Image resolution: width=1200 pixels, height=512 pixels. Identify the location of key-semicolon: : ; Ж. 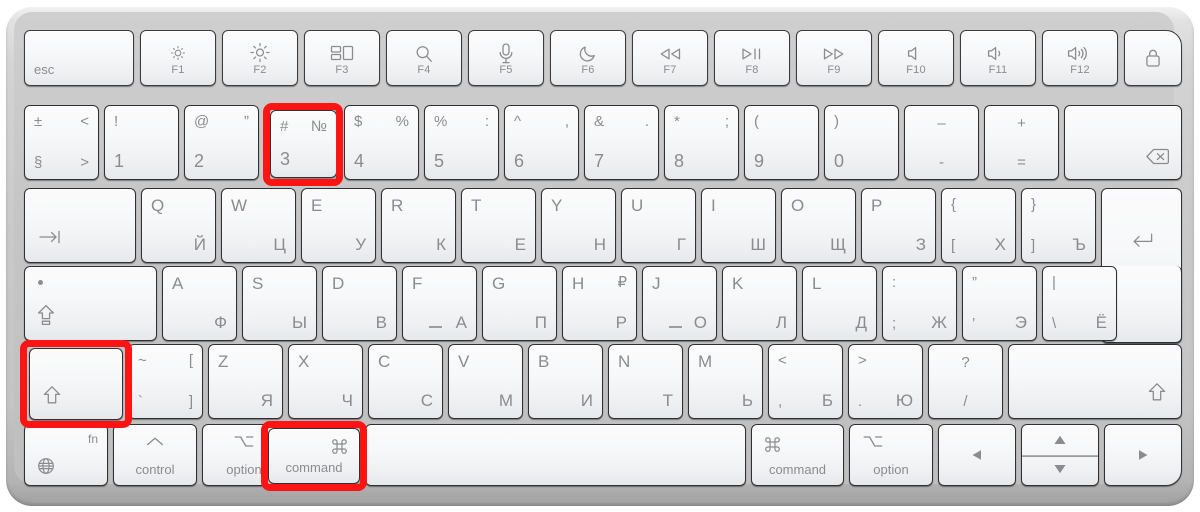
(919, 303).